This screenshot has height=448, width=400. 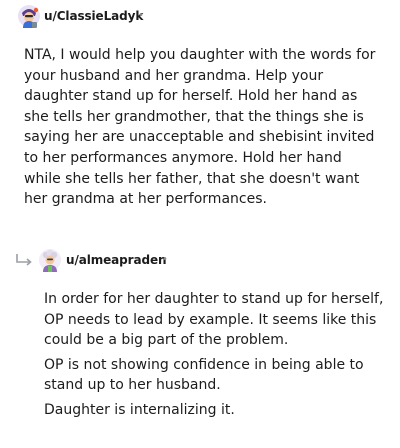 What do you see at coordinates (139, 409) in the screenshot?
I see `comment-paragraph: Daughter is internalizing it.` at bounding box center [139, 409].